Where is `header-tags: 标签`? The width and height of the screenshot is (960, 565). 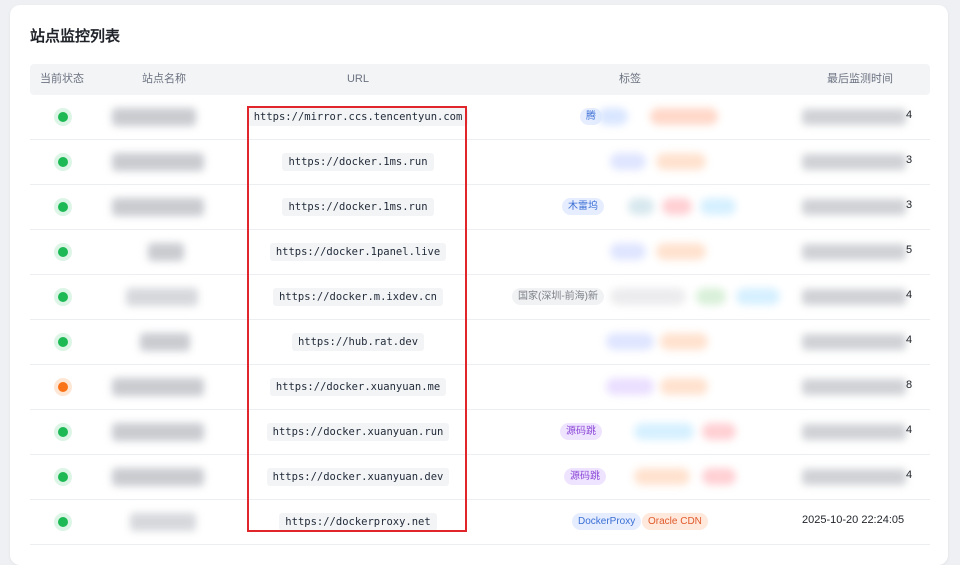
header-tags: 标签 is located at coordinates (630, 79).